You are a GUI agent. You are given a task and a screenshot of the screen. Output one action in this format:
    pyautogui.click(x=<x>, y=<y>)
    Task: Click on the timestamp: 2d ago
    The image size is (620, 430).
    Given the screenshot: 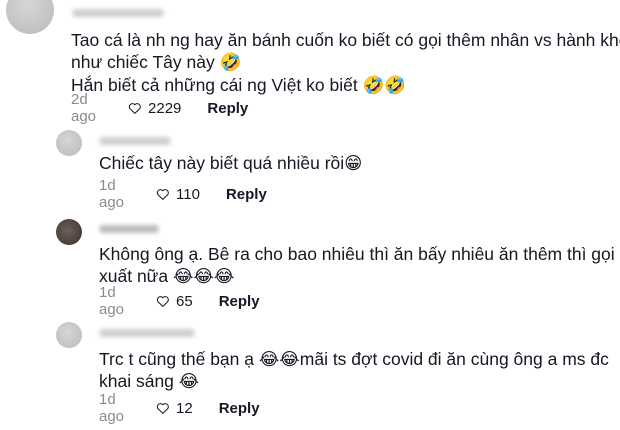 What is the action you would take?
    pyautogui.click(x=84, y=108)
    